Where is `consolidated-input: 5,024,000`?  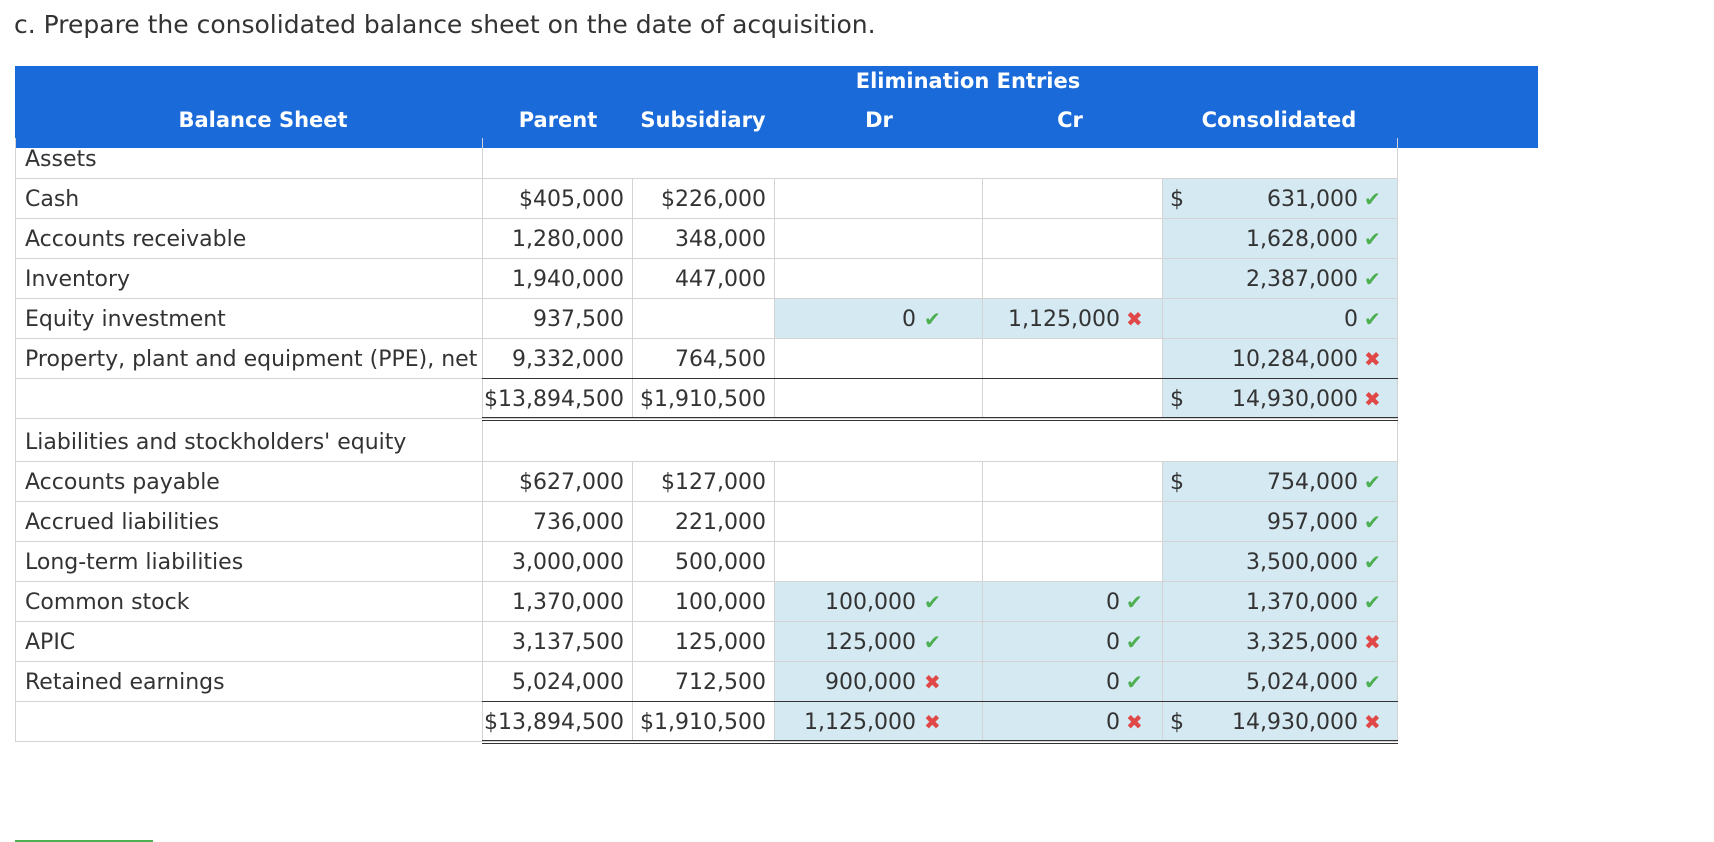
consolidated-input: 5,024,000 is located at coordinates (1260, 682).